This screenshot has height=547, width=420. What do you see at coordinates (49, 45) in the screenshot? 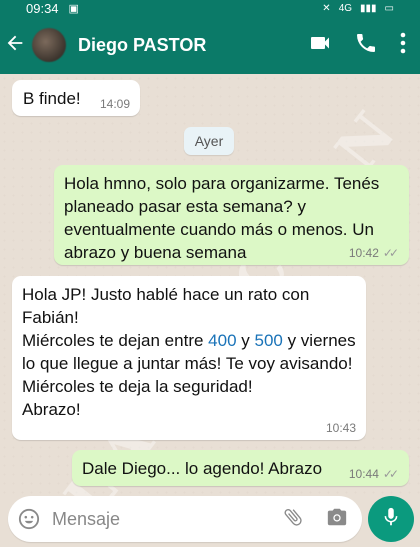
I see `avatar` at bounding box center [49, 45].